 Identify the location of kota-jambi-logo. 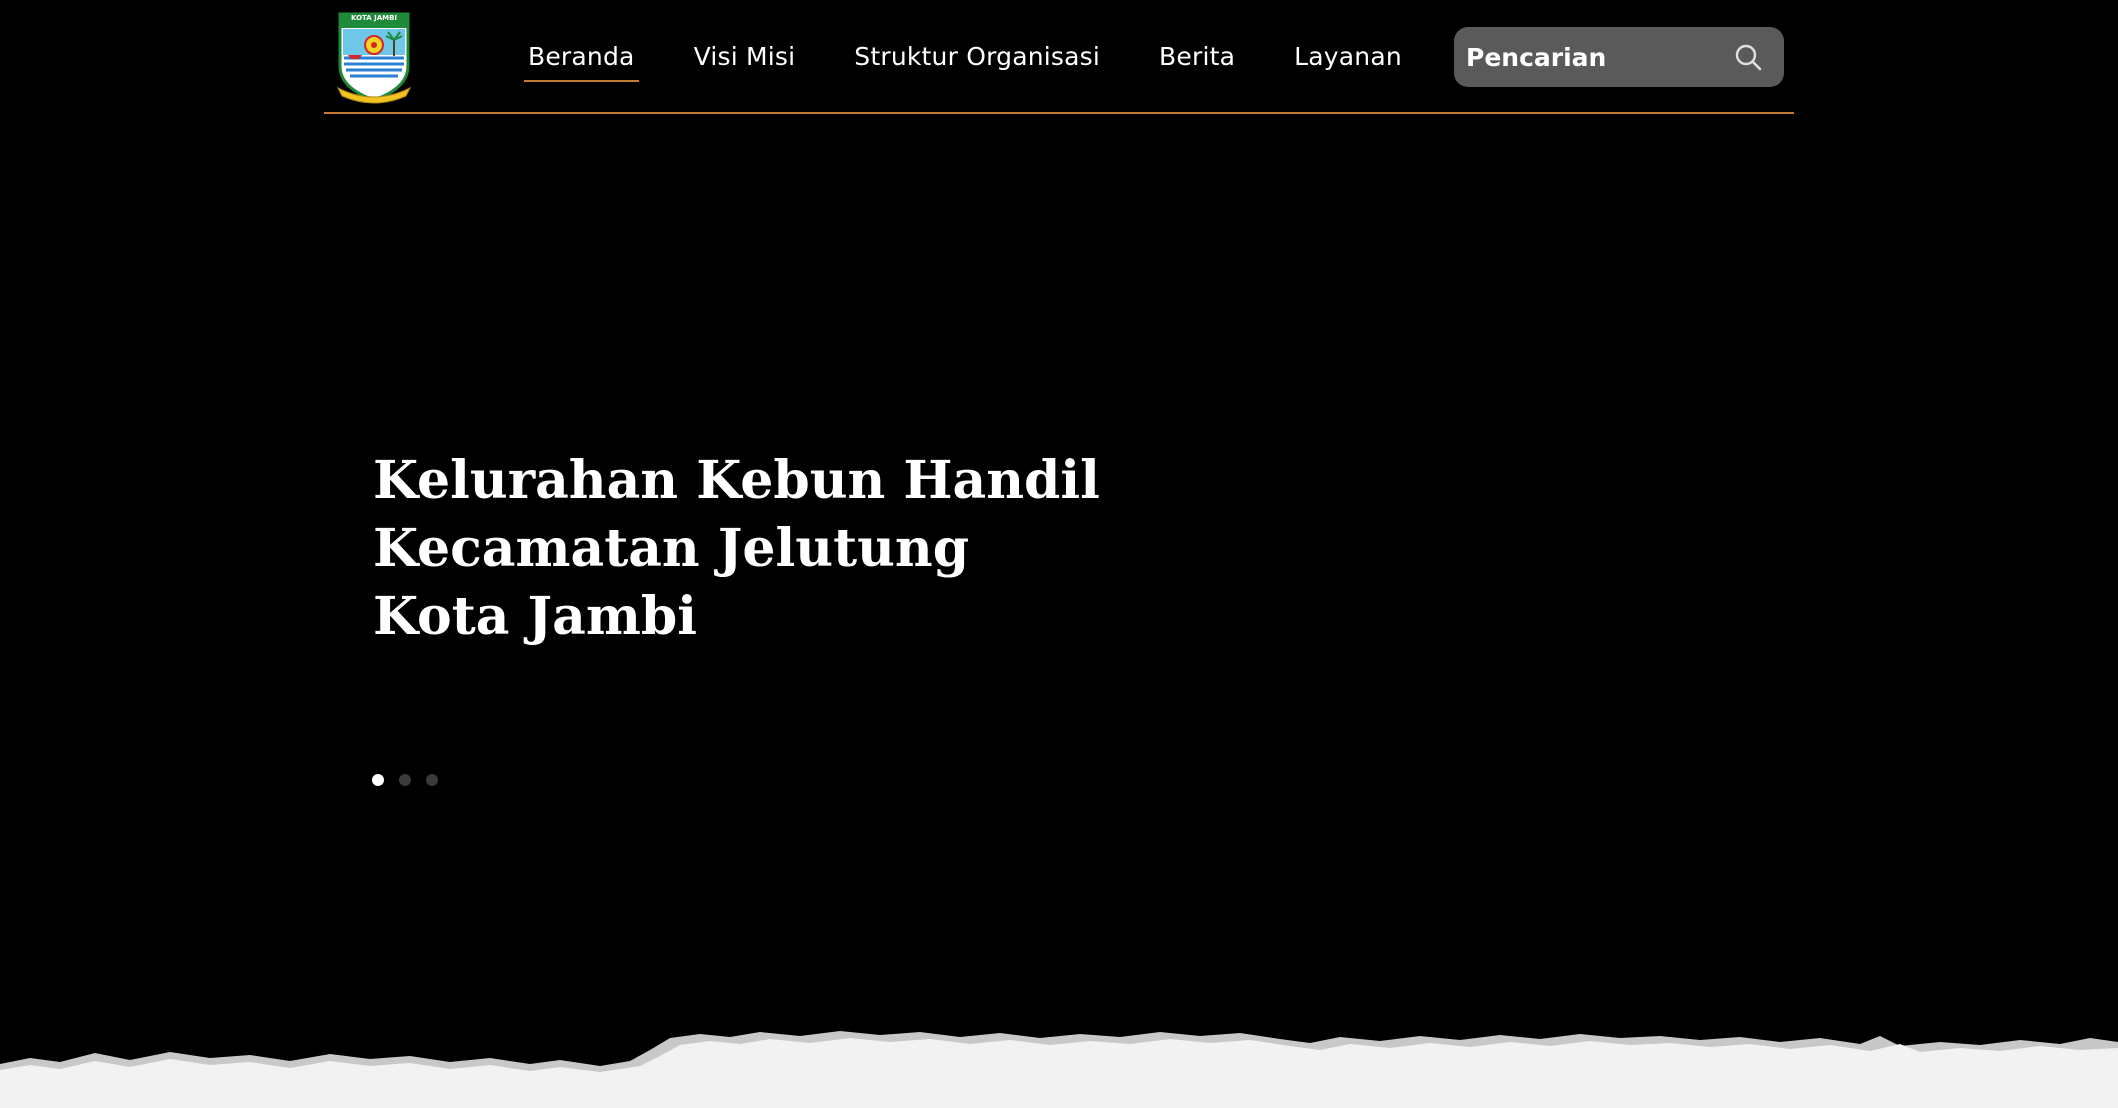
(374, 57).